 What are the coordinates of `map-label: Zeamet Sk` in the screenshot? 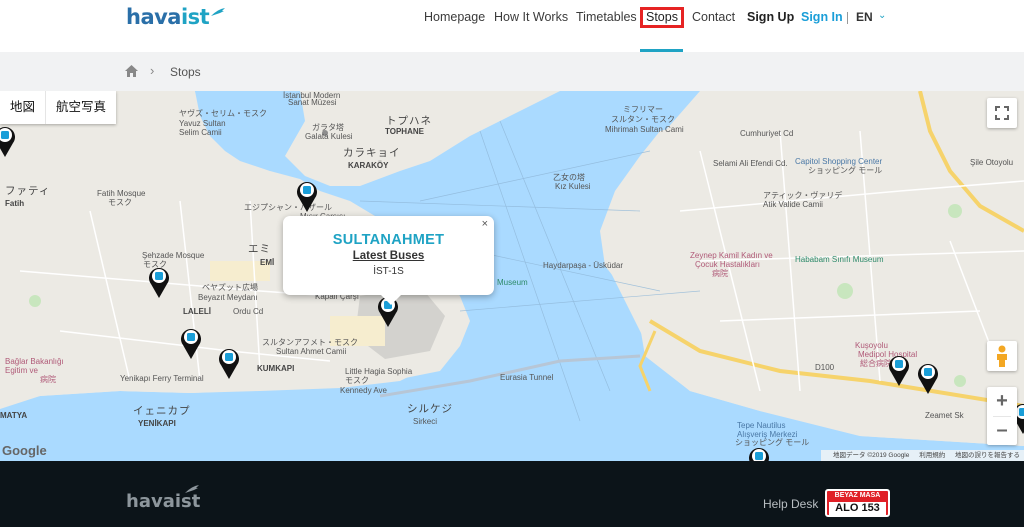 It's located at (944, 415).